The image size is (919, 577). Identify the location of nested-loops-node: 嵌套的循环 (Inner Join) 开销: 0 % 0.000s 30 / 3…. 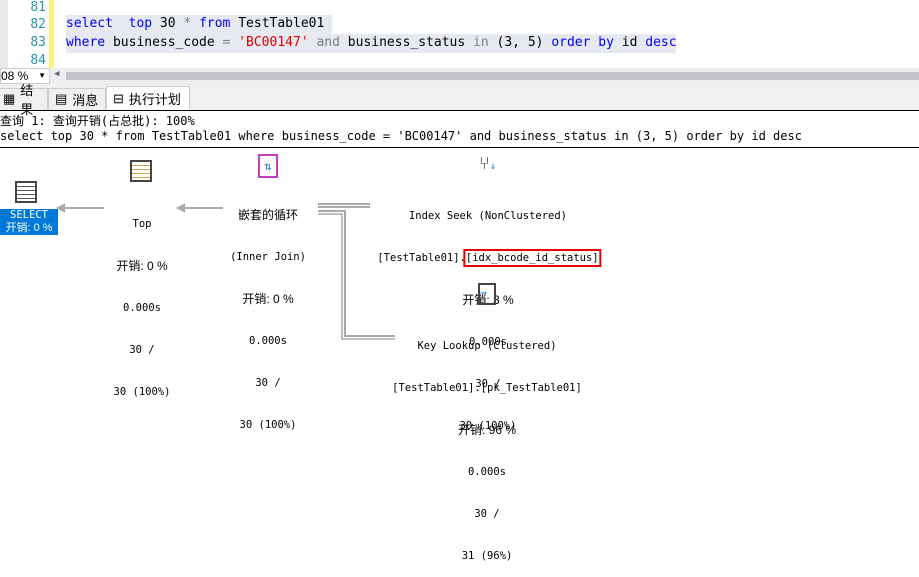
(268, 313).